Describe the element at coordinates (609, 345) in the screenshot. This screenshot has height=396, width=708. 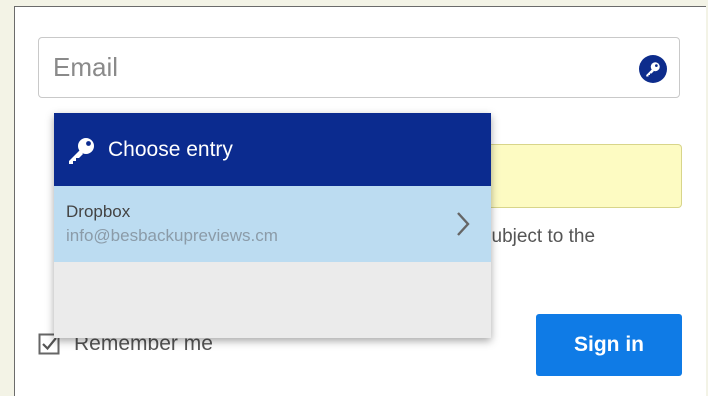
I see `sign-in-button: Sign in` at that location.